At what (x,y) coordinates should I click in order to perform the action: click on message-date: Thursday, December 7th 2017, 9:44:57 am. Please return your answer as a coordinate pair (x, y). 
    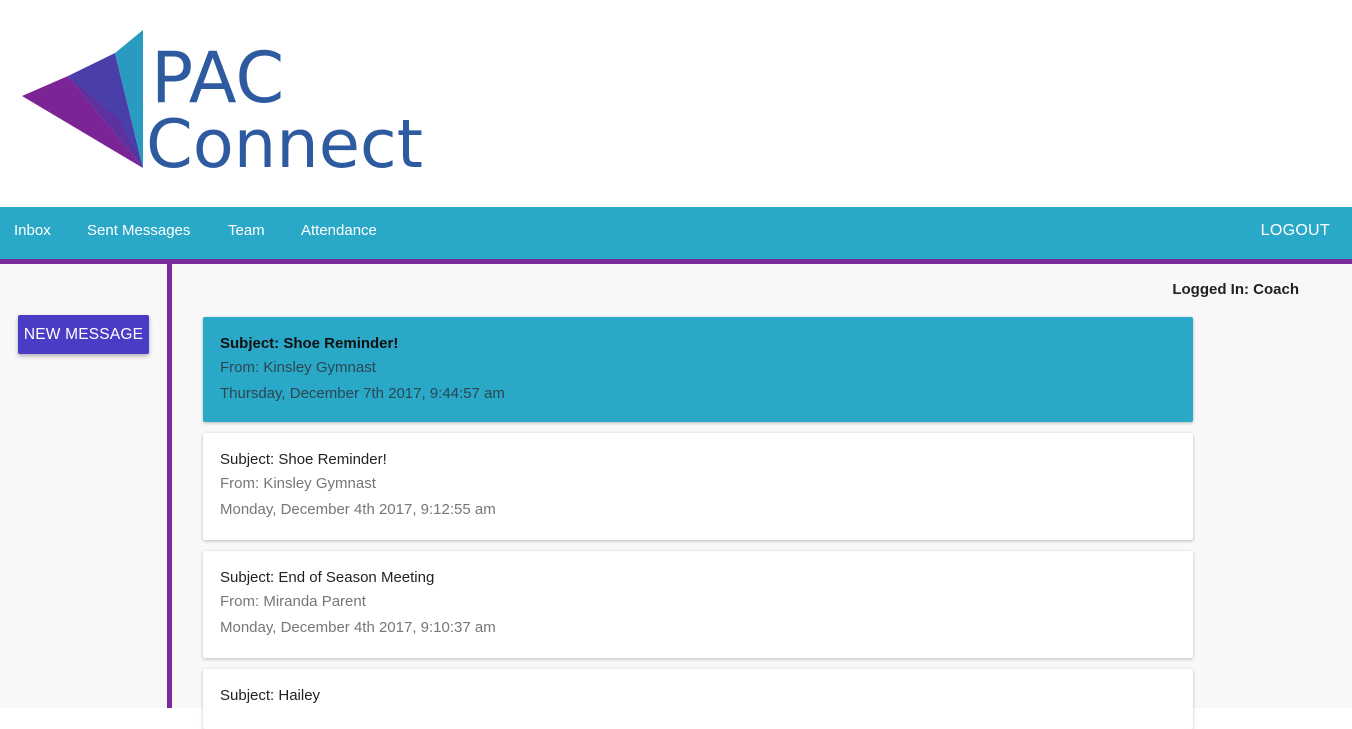
    Looking at the image, I should click on (362, 393).